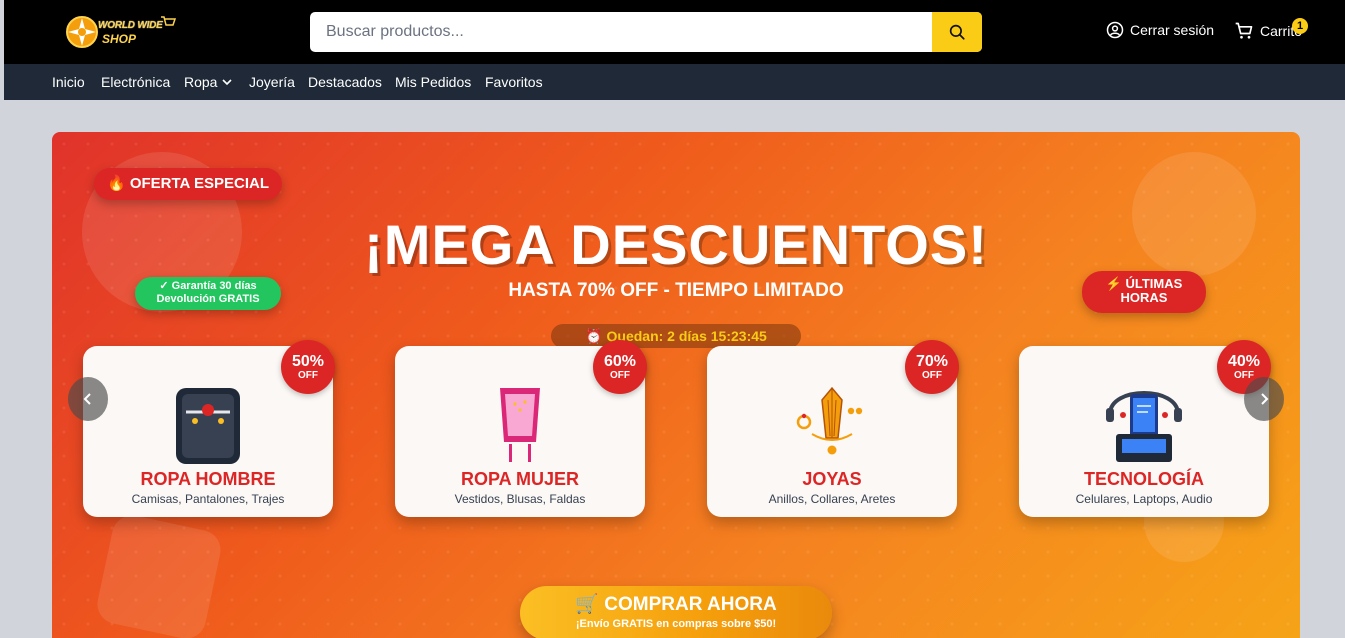 This screenshot has width=1345, height=638. I want to click on men-clothing-icon, so click(208, 426).